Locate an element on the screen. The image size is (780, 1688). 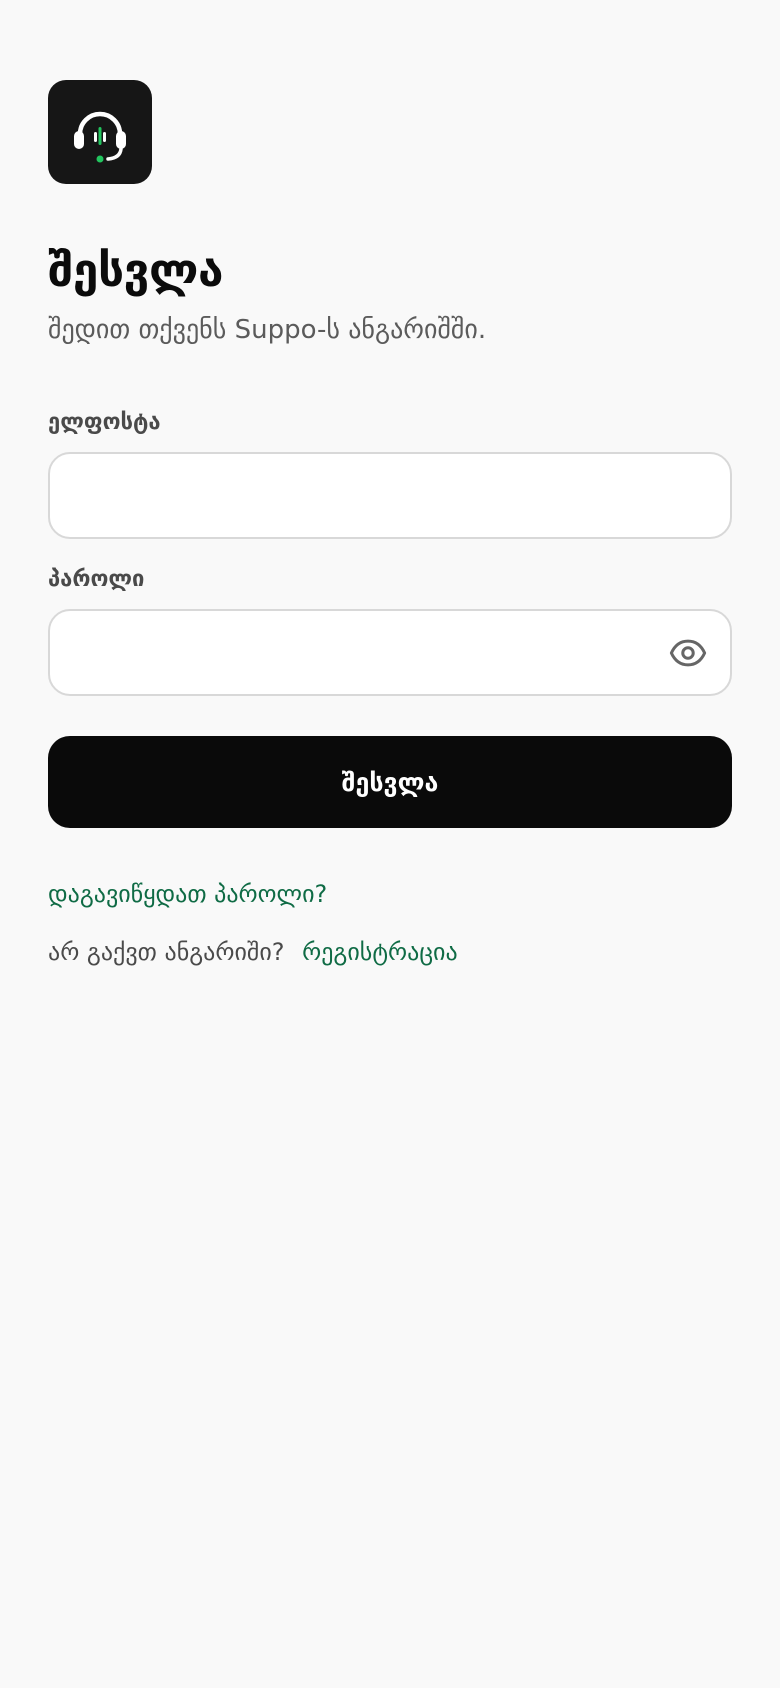
register-link: რეგისტრაცია is located at coordinates (380, 952).